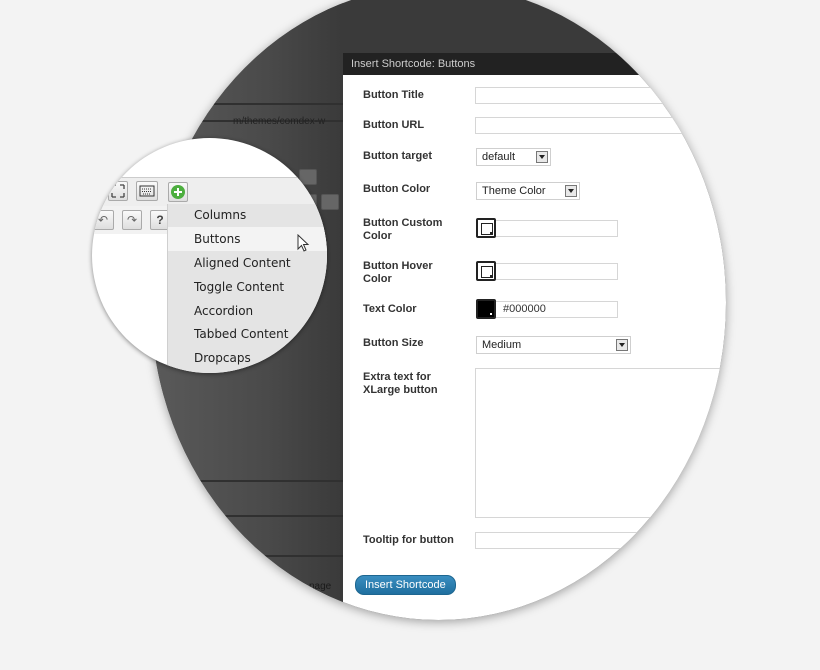 Image resolution: width=820 pixels, height=670 pixels. Describe the element at coordinates (502, 345) in the screenshot. I see `button-size-value: Medium` at that location.